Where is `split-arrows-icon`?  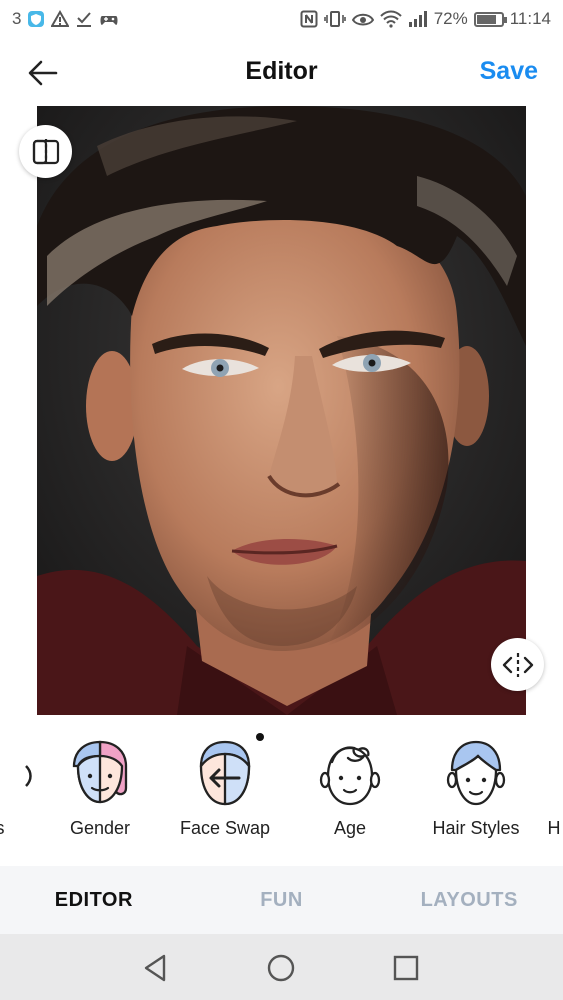
split-arrows-icon is located at coordinates (517, 664).